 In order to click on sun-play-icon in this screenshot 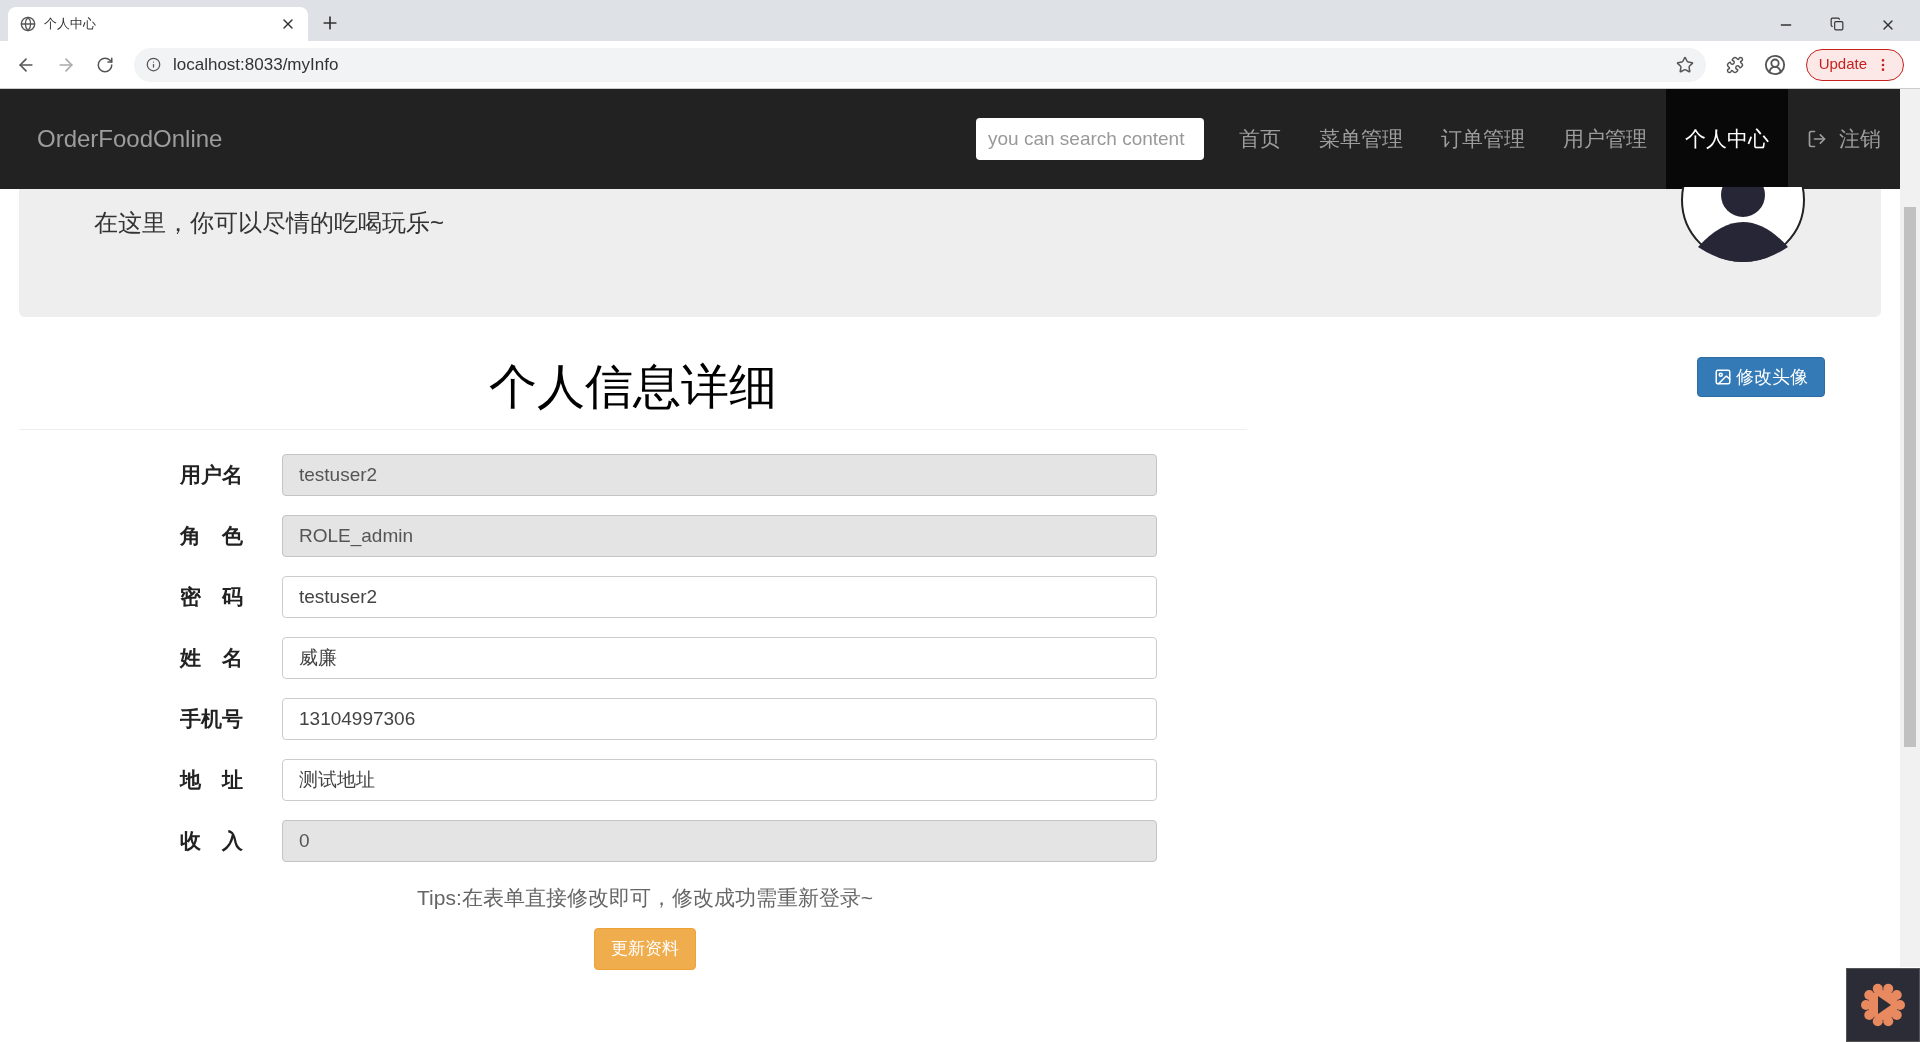, I will do `click(1883, 1005)`.